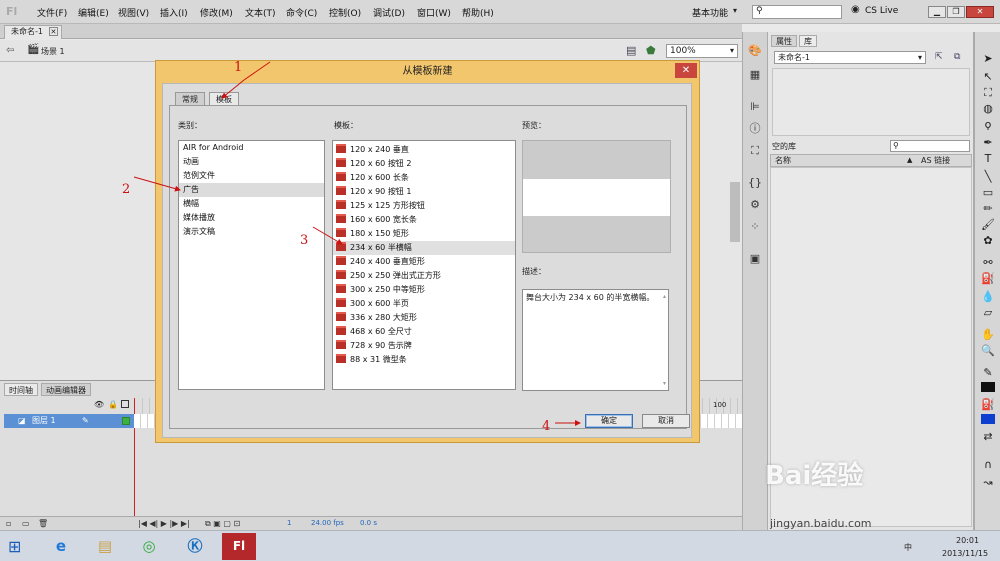 The height and width of the screenshot is (561, 1000). I want to click on clock-date: 2013/11/15, so click(965, 553).